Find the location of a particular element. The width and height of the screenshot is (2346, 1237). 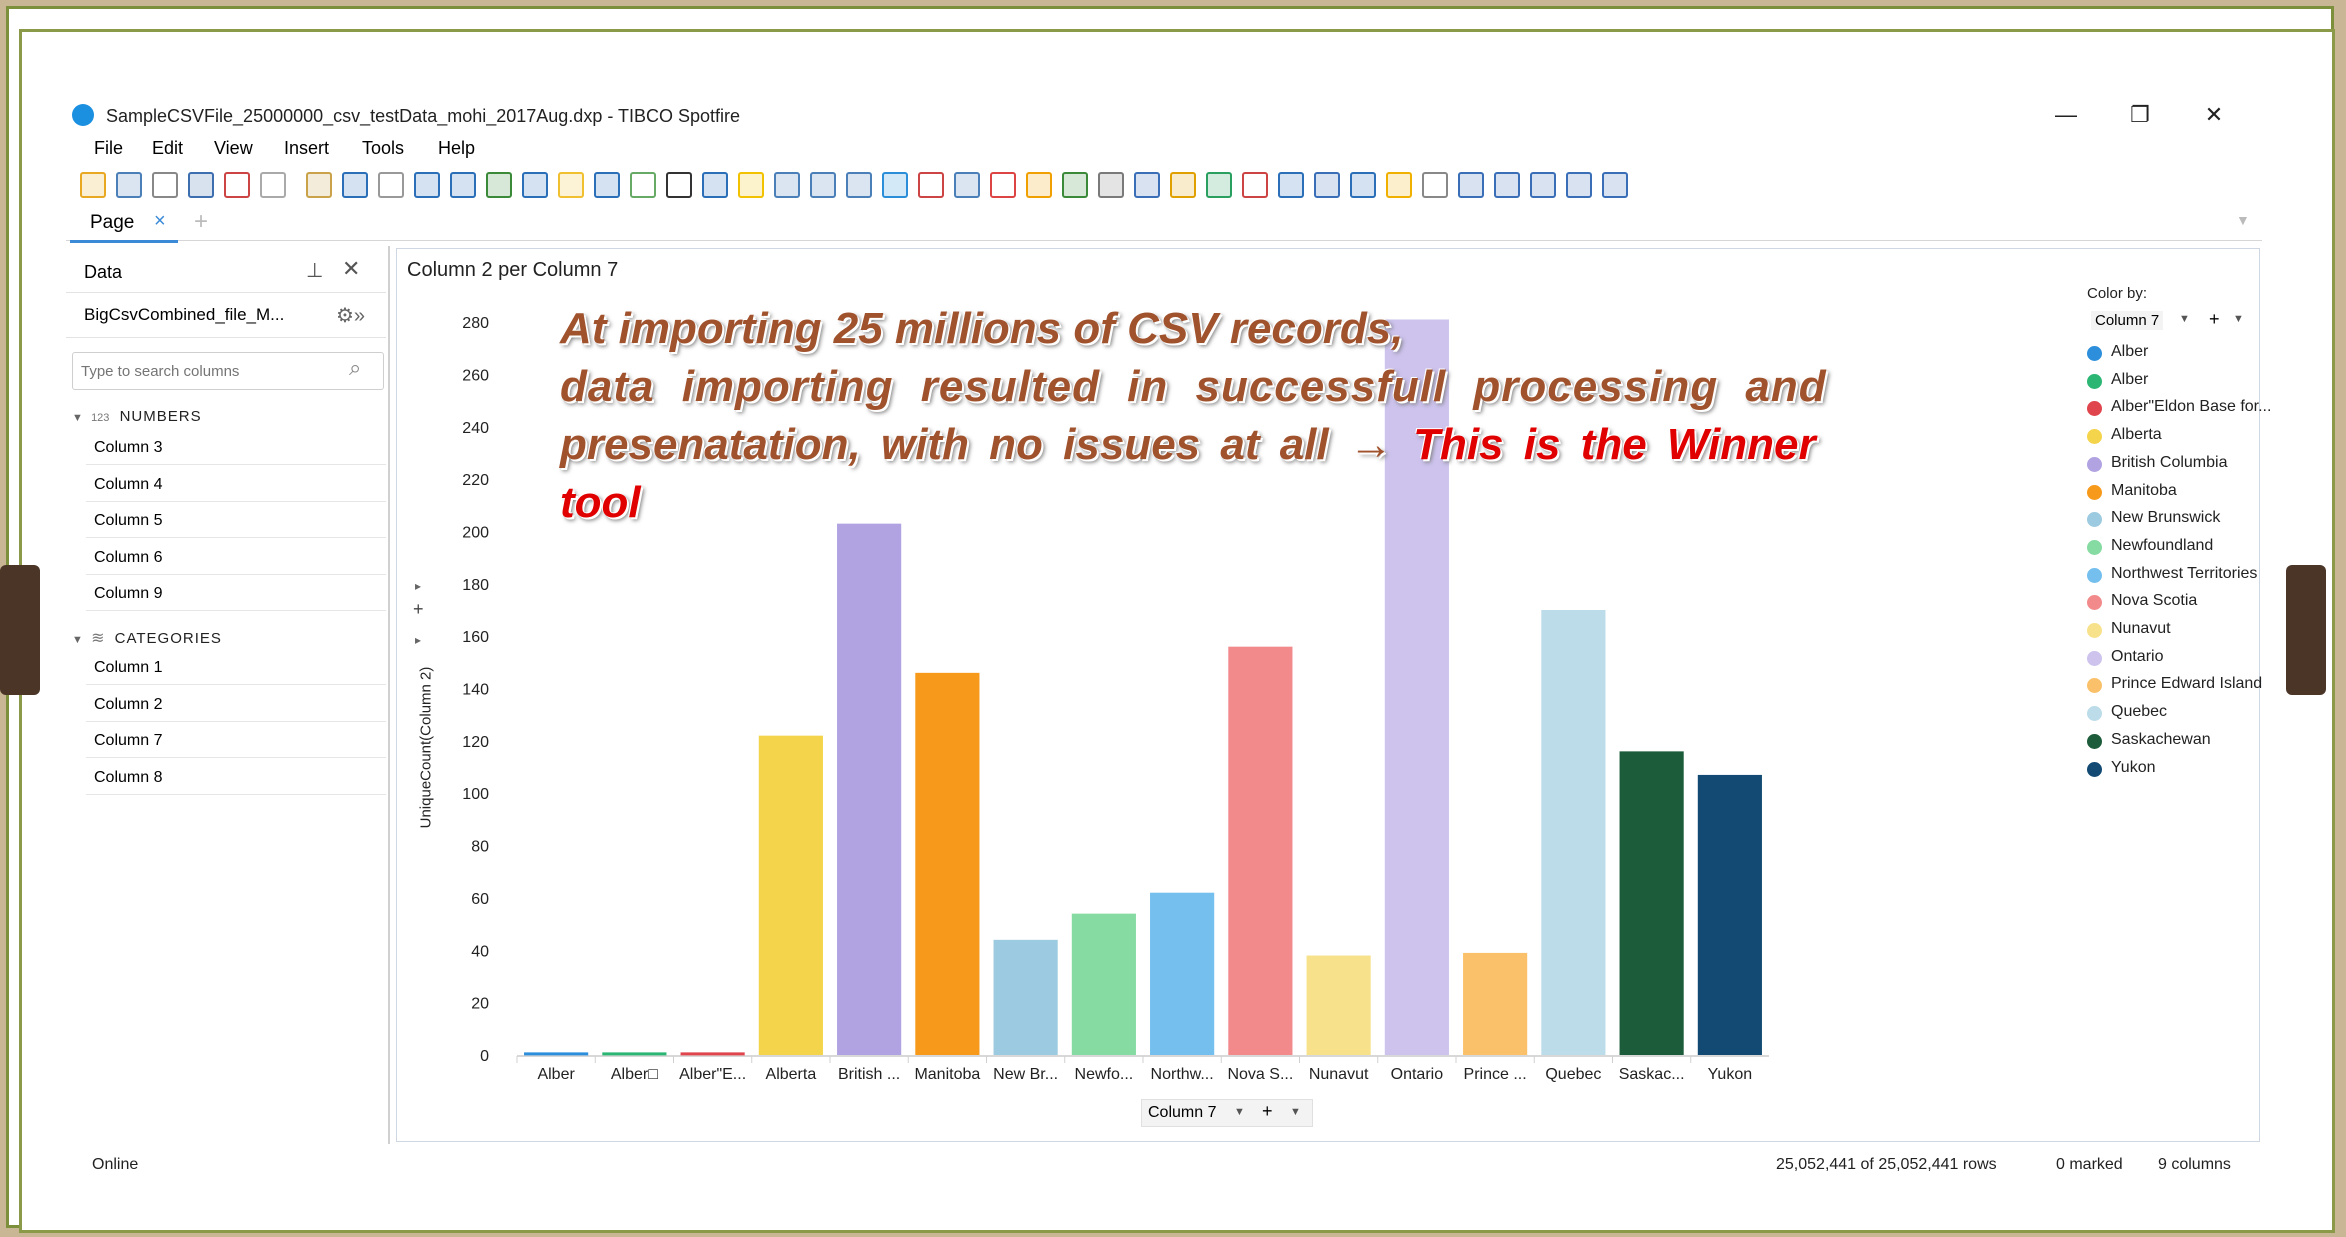

tab-page: Page × is located at coordinates (124, 224).